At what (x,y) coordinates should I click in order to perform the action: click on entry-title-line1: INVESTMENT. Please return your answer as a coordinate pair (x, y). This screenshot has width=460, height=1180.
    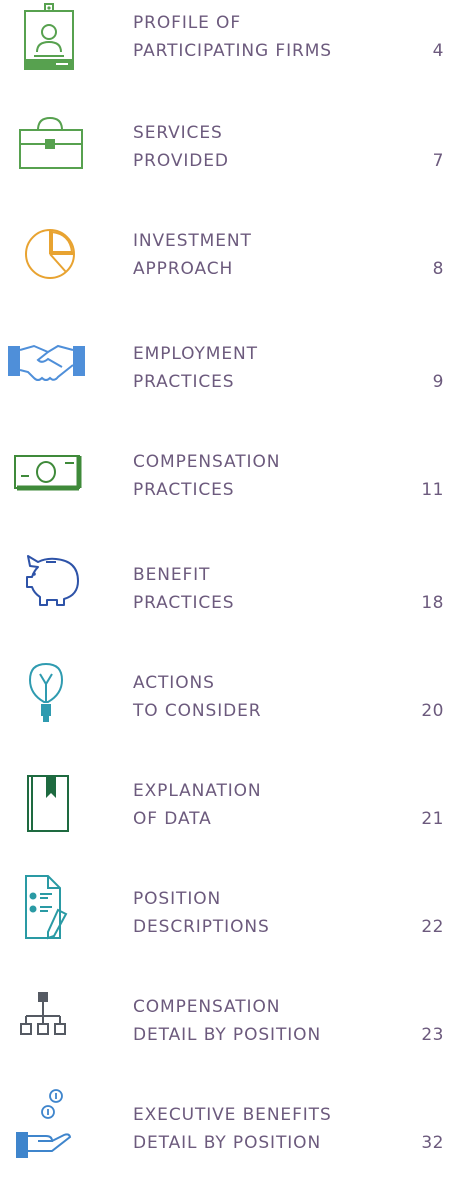
    Looking at the image, I should click on (192, 241).